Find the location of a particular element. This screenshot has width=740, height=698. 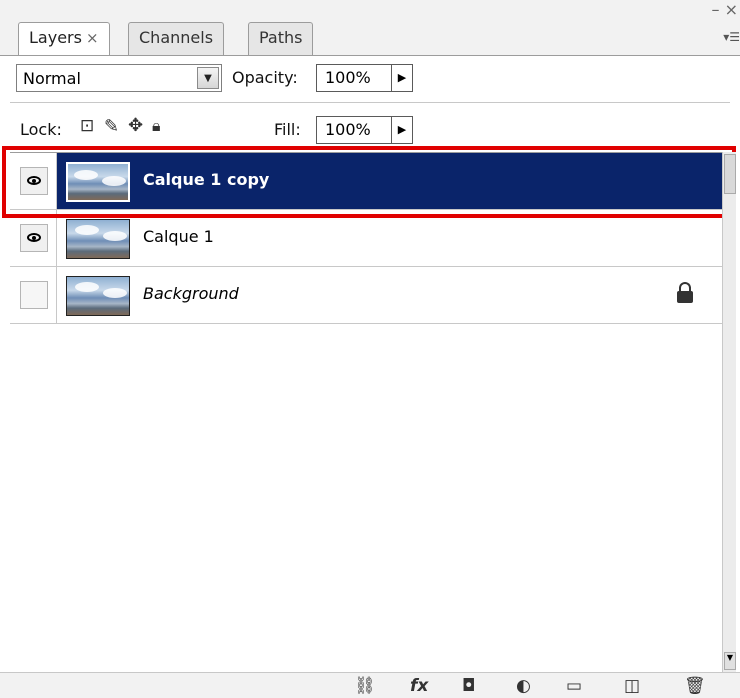

folder-icon: ▭ is located at coordinates (574, 686).